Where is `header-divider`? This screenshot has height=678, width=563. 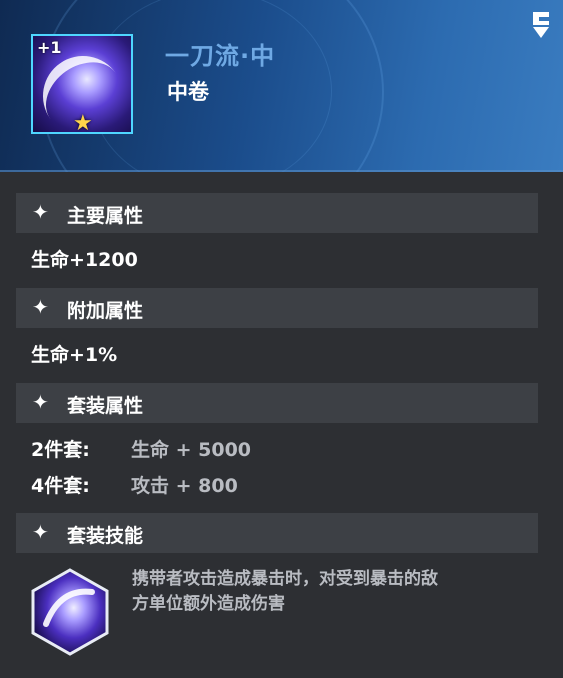
header-divider is located at coordinates (281, 171).